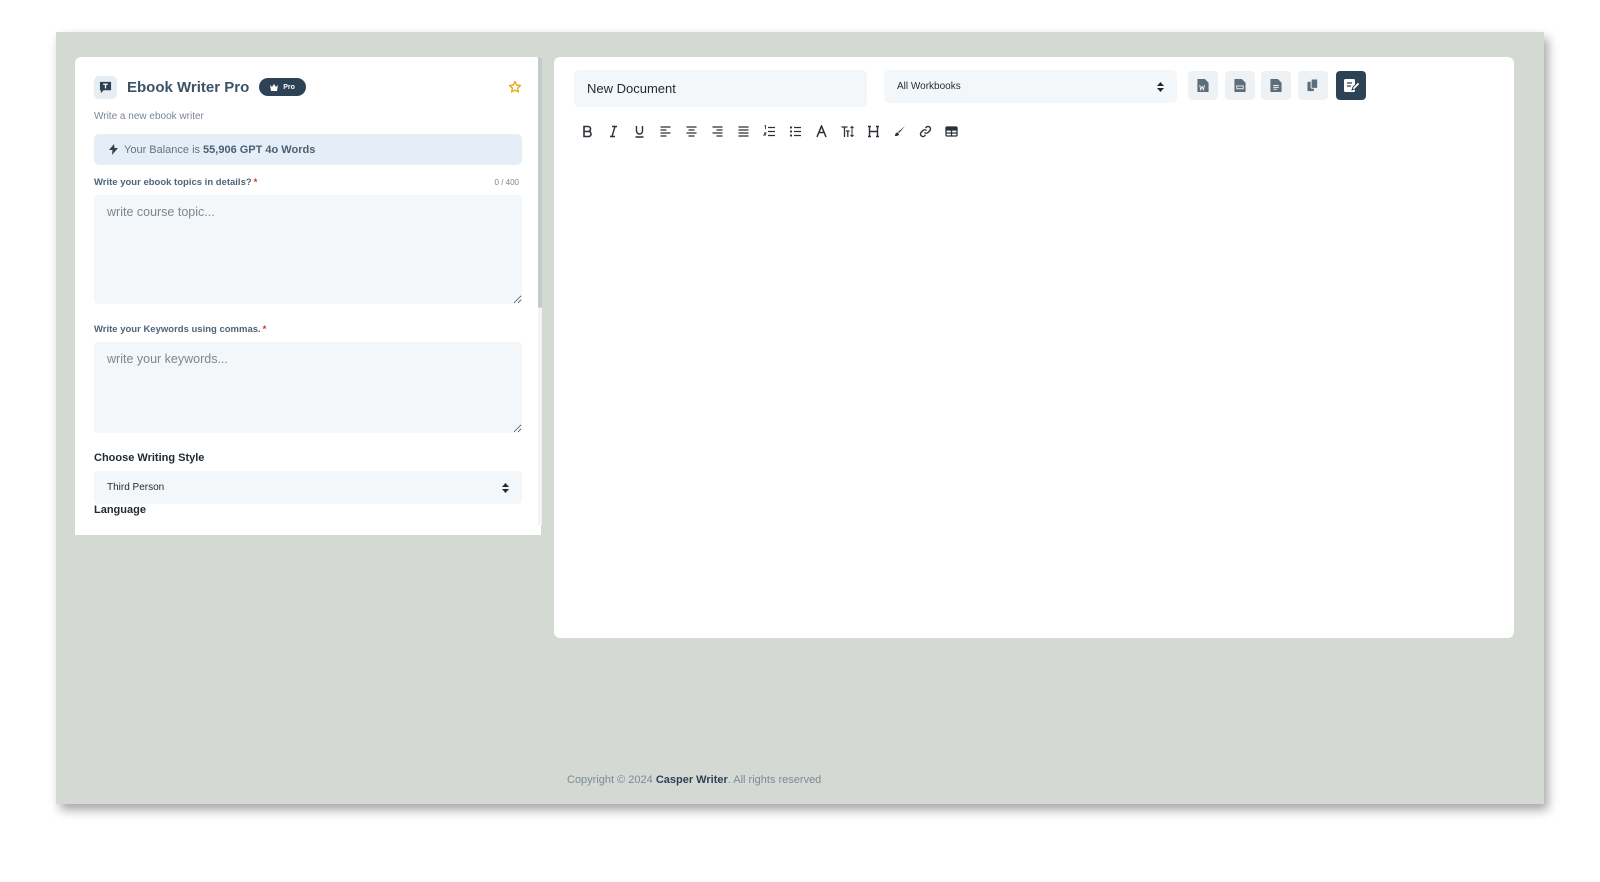  Describe the element at coordinates (308, 487) in the screenshot. I see `writing-style-select: Third Person` at that location.